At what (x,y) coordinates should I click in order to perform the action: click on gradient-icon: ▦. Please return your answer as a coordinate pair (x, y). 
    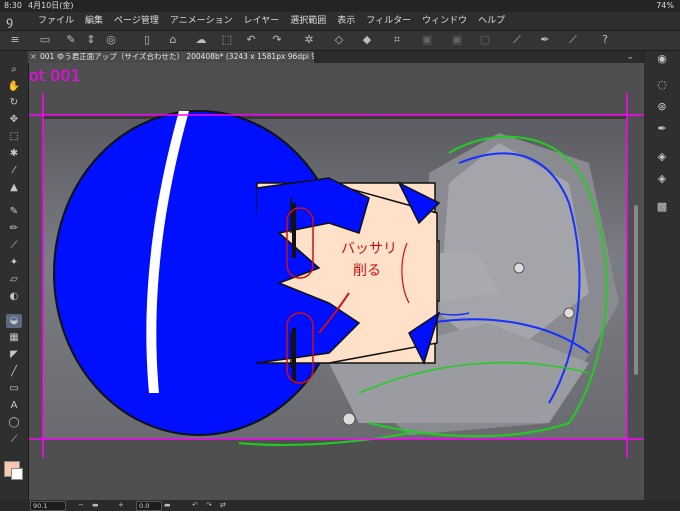
    Looking at the image, I should click on (14, 338).